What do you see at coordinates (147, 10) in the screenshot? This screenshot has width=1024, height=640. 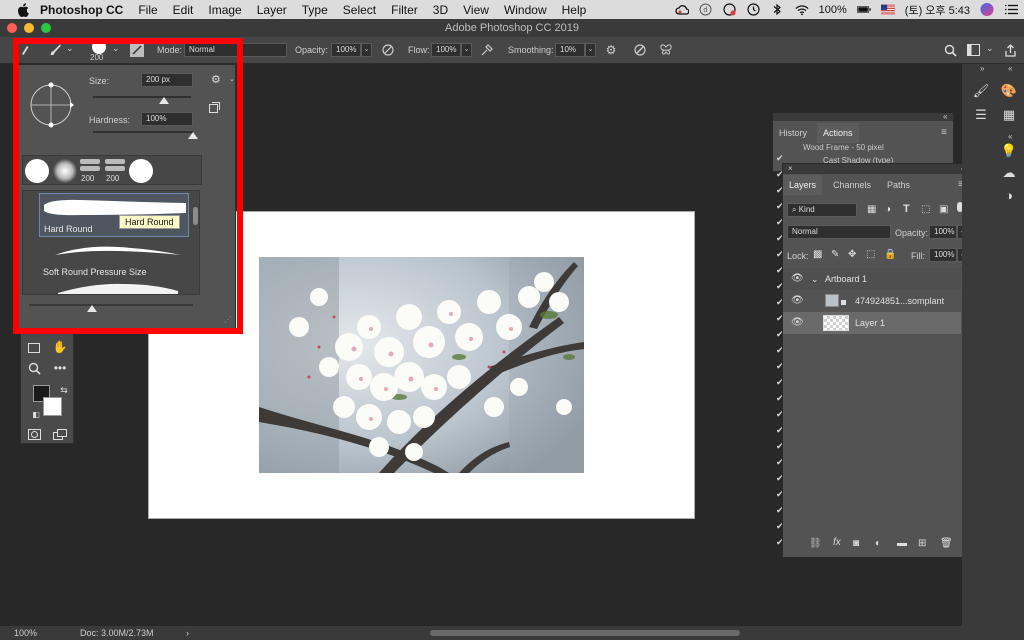 I see `menu-file: File` at bounding box center [147, 10].